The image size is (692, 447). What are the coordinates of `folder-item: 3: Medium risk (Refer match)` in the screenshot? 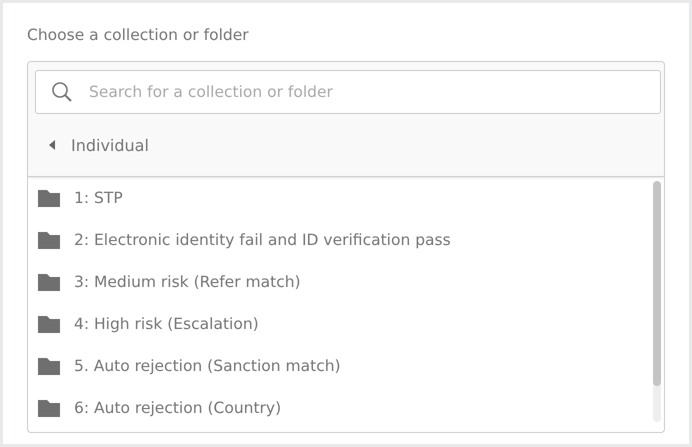 It's located at (345, 282).